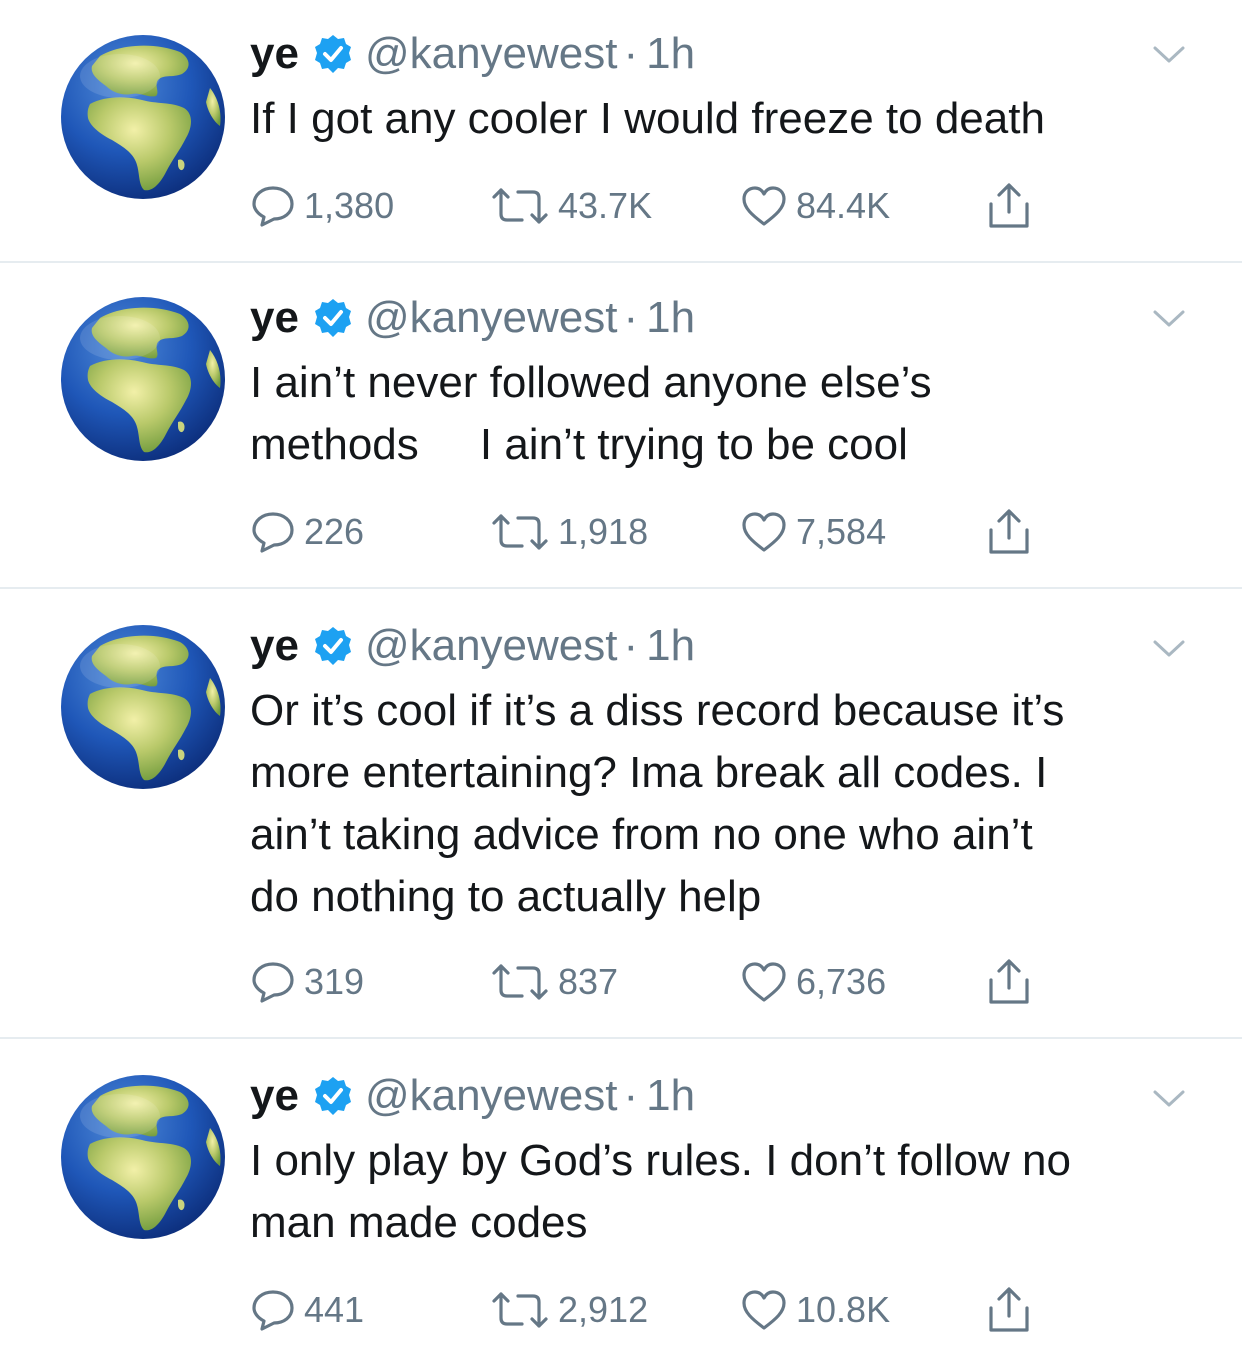  I want to click on like-button: 7,584, so click(813, 532).